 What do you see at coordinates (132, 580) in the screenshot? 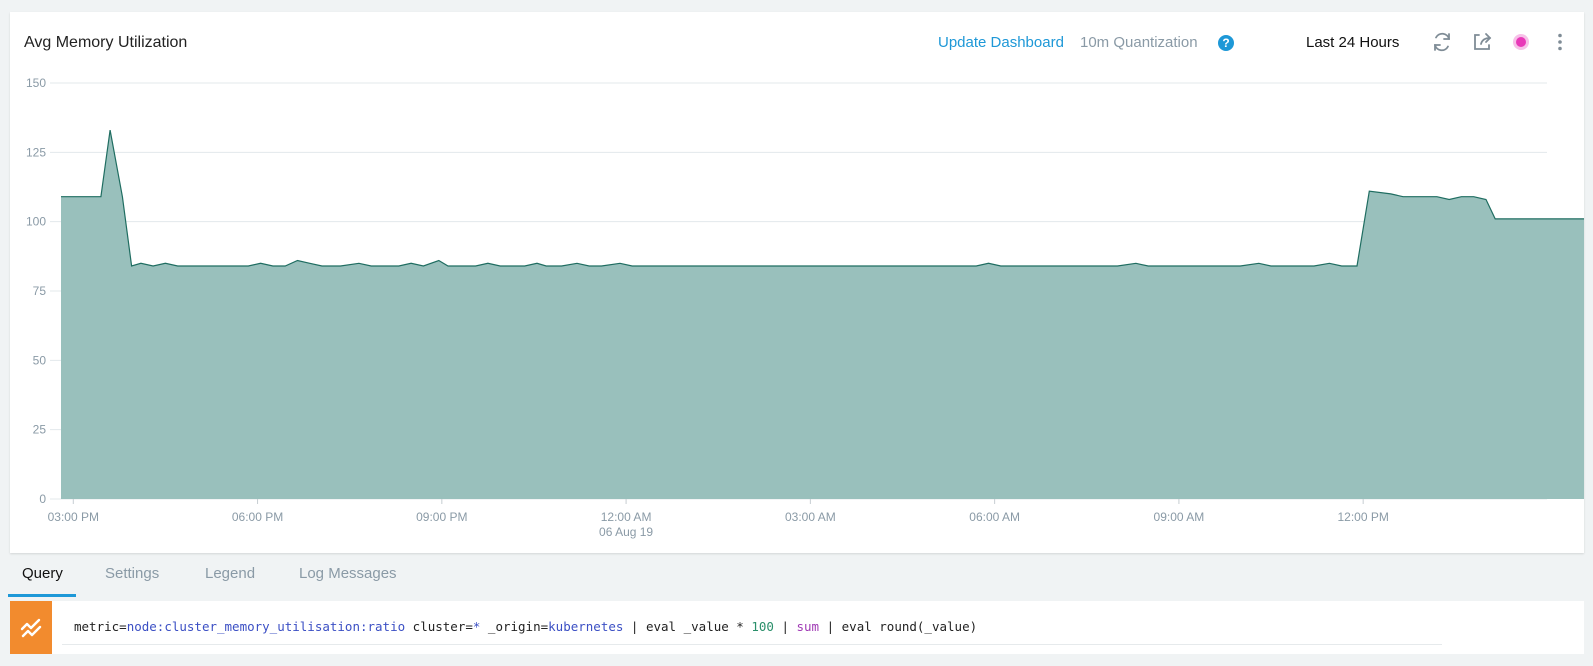
I see `tab-settings: Settings` at bounding box center [132, 580].